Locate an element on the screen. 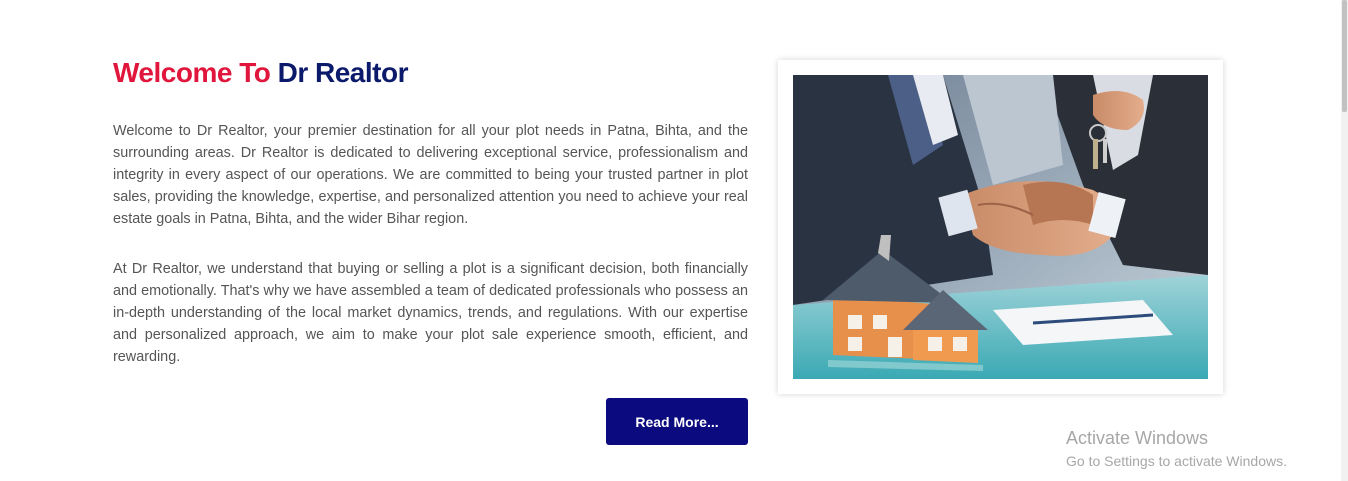 The image size is (1348, 481). page-title: Welcome To Dr Realtor is located at coordinates (260, 73).